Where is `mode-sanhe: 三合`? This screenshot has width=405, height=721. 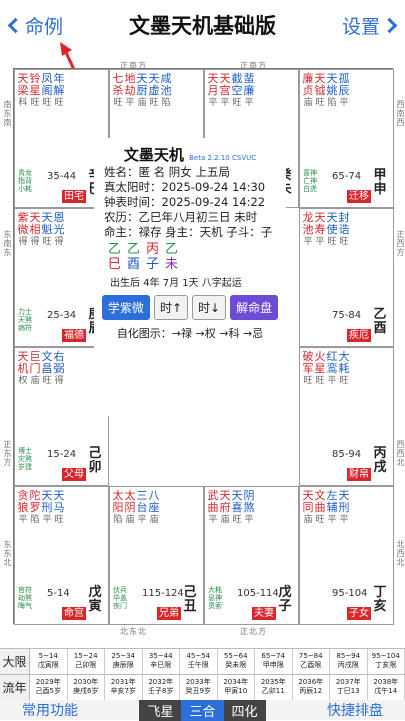 mode-sanhe: 三合 is located at coordinates (202, 710).